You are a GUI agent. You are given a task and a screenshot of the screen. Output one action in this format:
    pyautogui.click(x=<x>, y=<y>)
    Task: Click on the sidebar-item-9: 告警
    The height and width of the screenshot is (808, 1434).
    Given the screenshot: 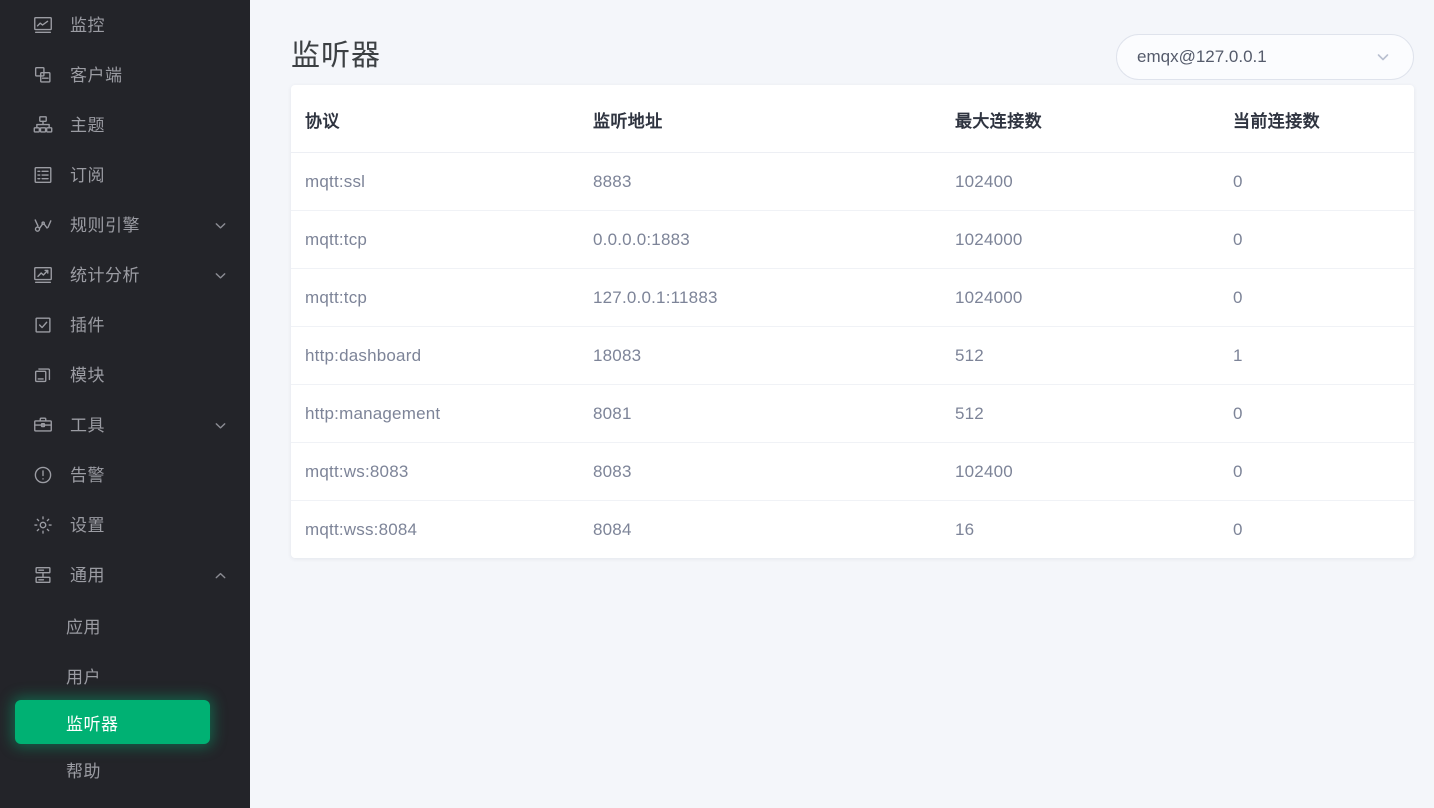 What is the action you would take?
    pyautogui.click(x=125, y=475)
    